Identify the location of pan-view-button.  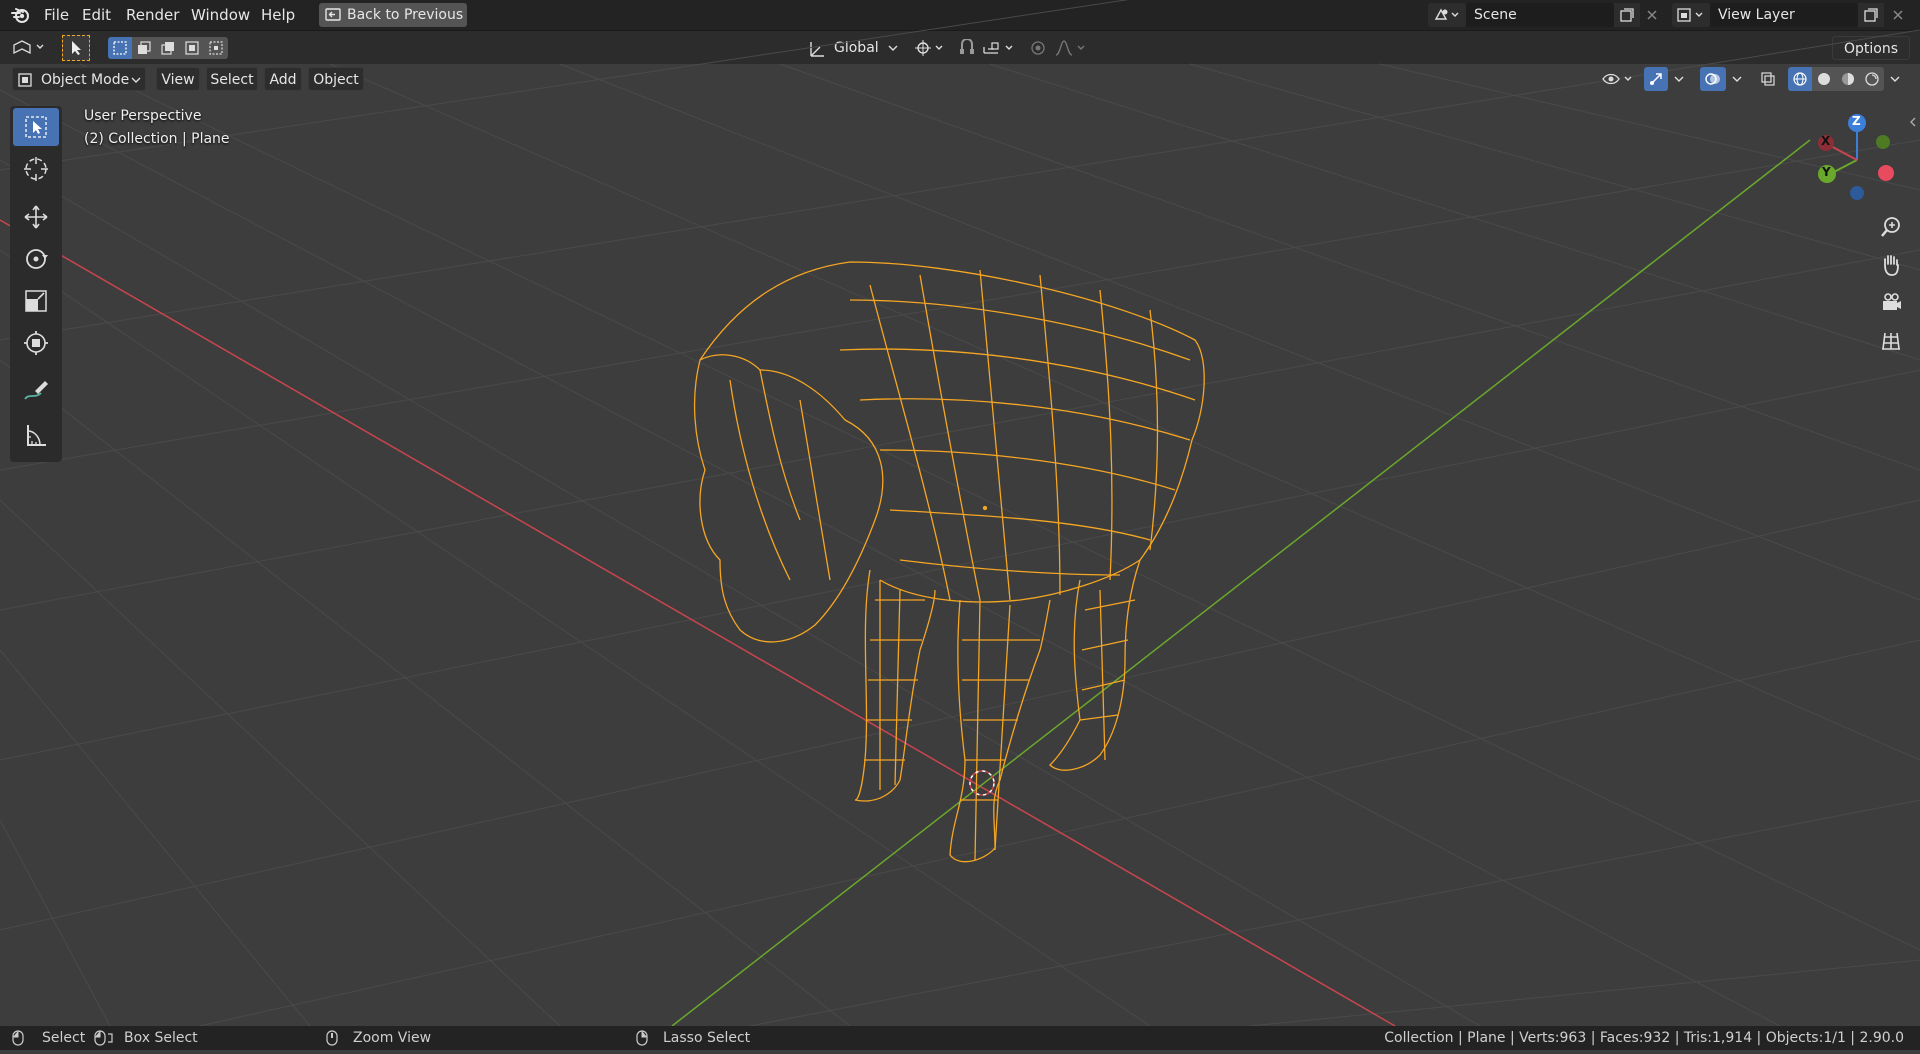
(1891, 265).